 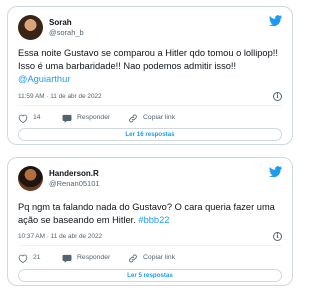 I want to click on mention-link: @Aguiarthur, so click(x=44, y=79).